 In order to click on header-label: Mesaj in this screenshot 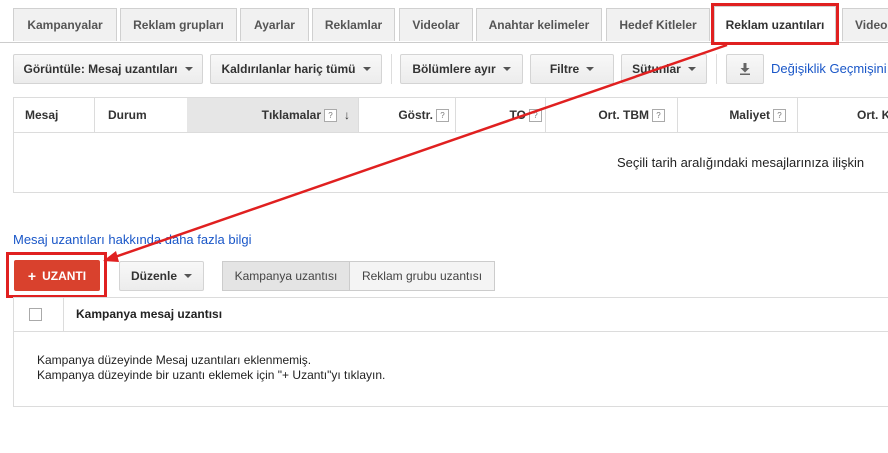, I will do `click(42, 115)`.